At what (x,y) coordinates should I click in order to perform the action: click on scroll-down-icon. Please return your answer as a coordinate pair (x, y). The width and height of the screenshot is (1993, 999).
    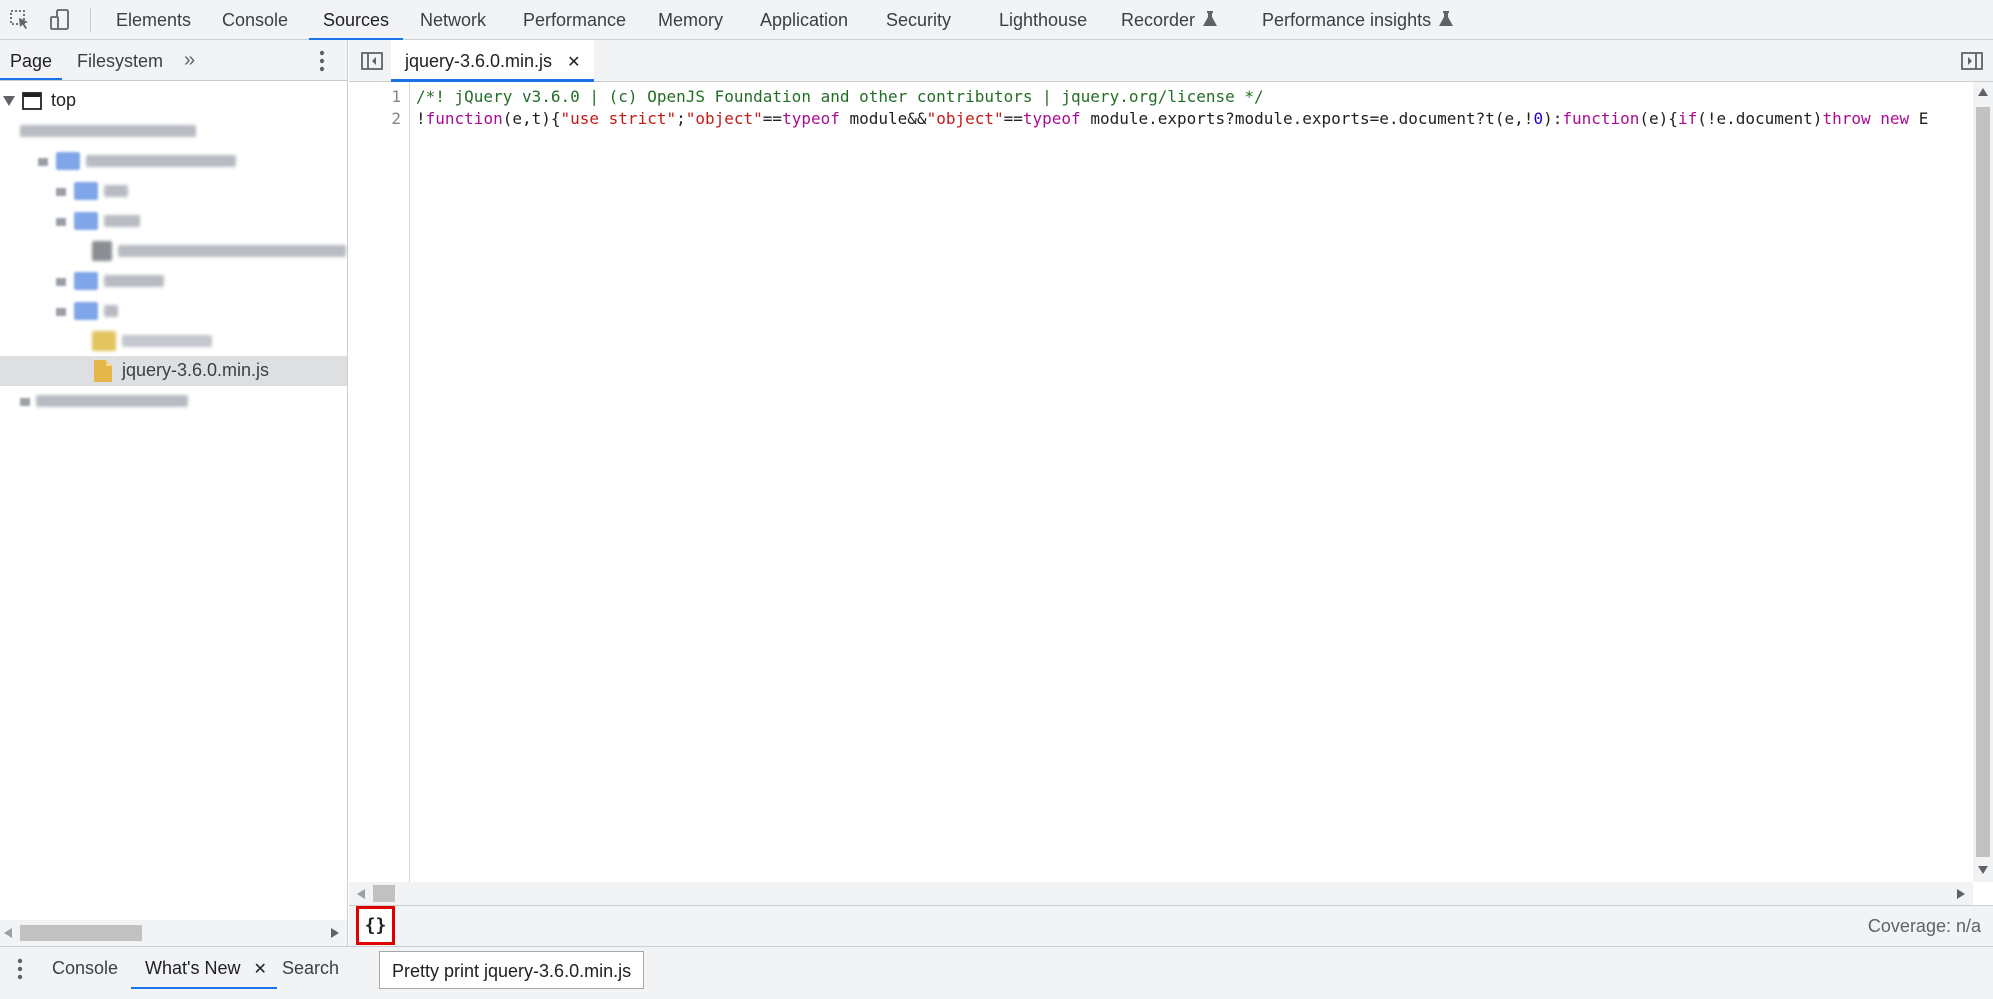
    Looking at the image, I should click on (1983, 870).